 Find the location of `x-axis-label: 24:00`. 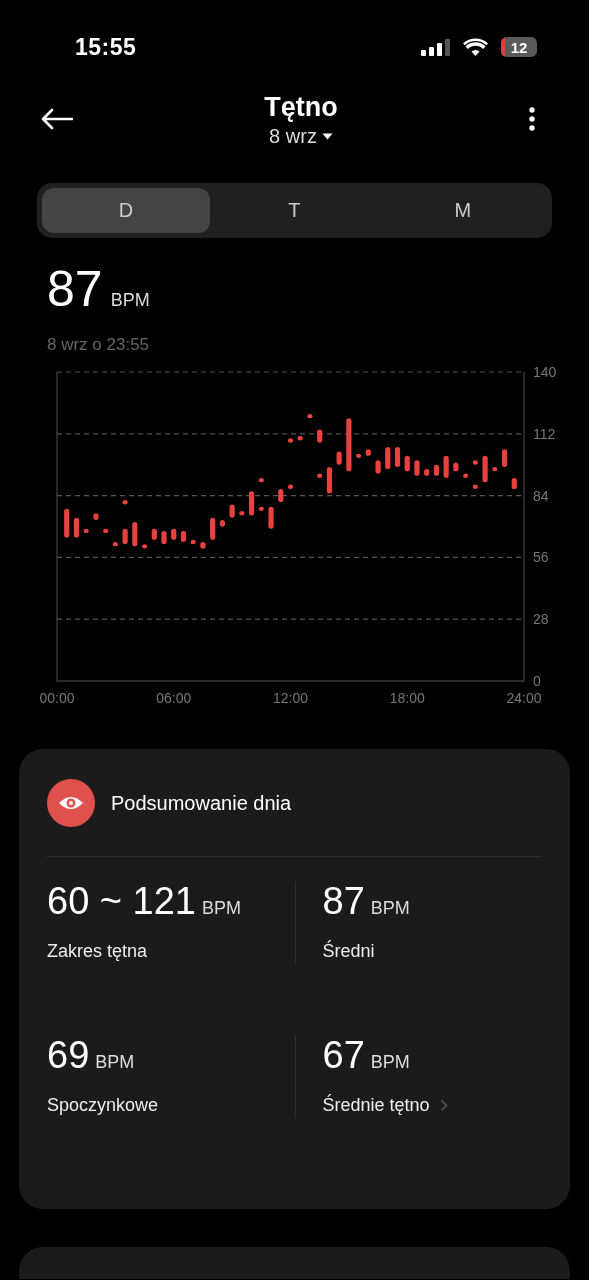

x-axis-label: 24:00 is located at coordinates (524, 698).